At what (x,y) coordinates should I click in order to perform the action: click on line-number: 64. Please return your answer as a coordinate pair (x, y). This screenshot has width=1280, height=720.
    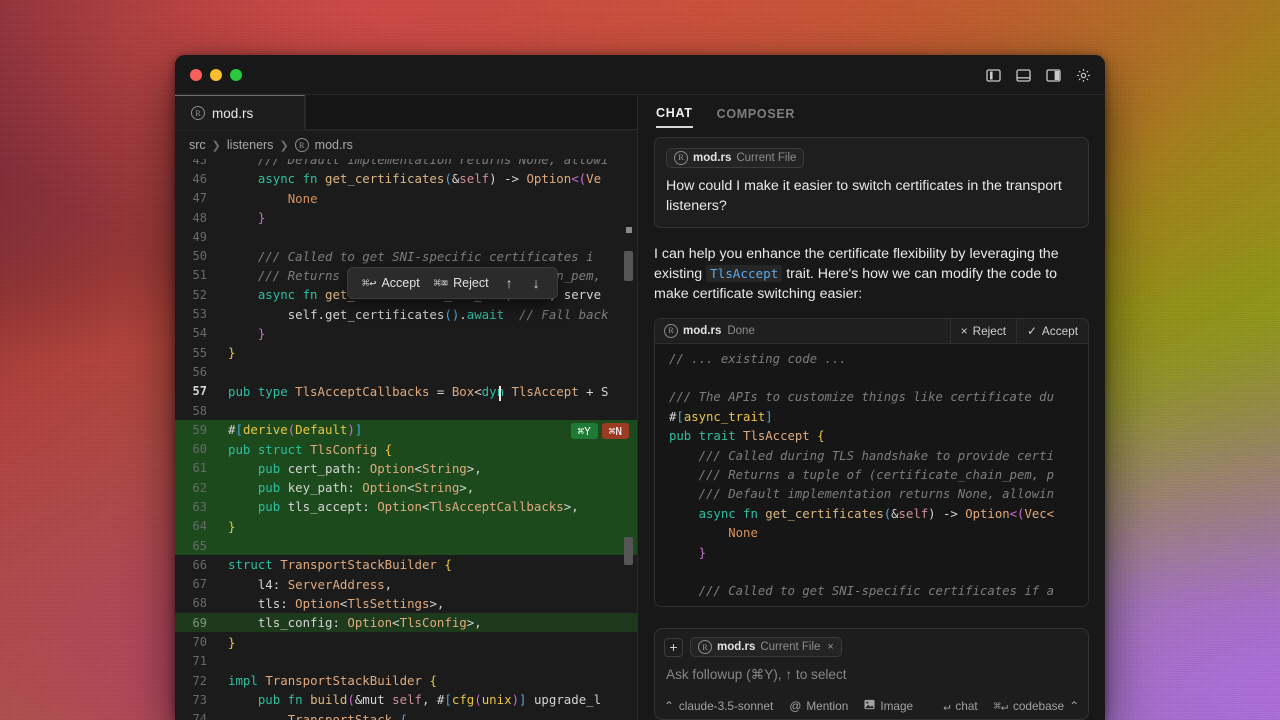
    Looking at the image, I should click on (199, 526).